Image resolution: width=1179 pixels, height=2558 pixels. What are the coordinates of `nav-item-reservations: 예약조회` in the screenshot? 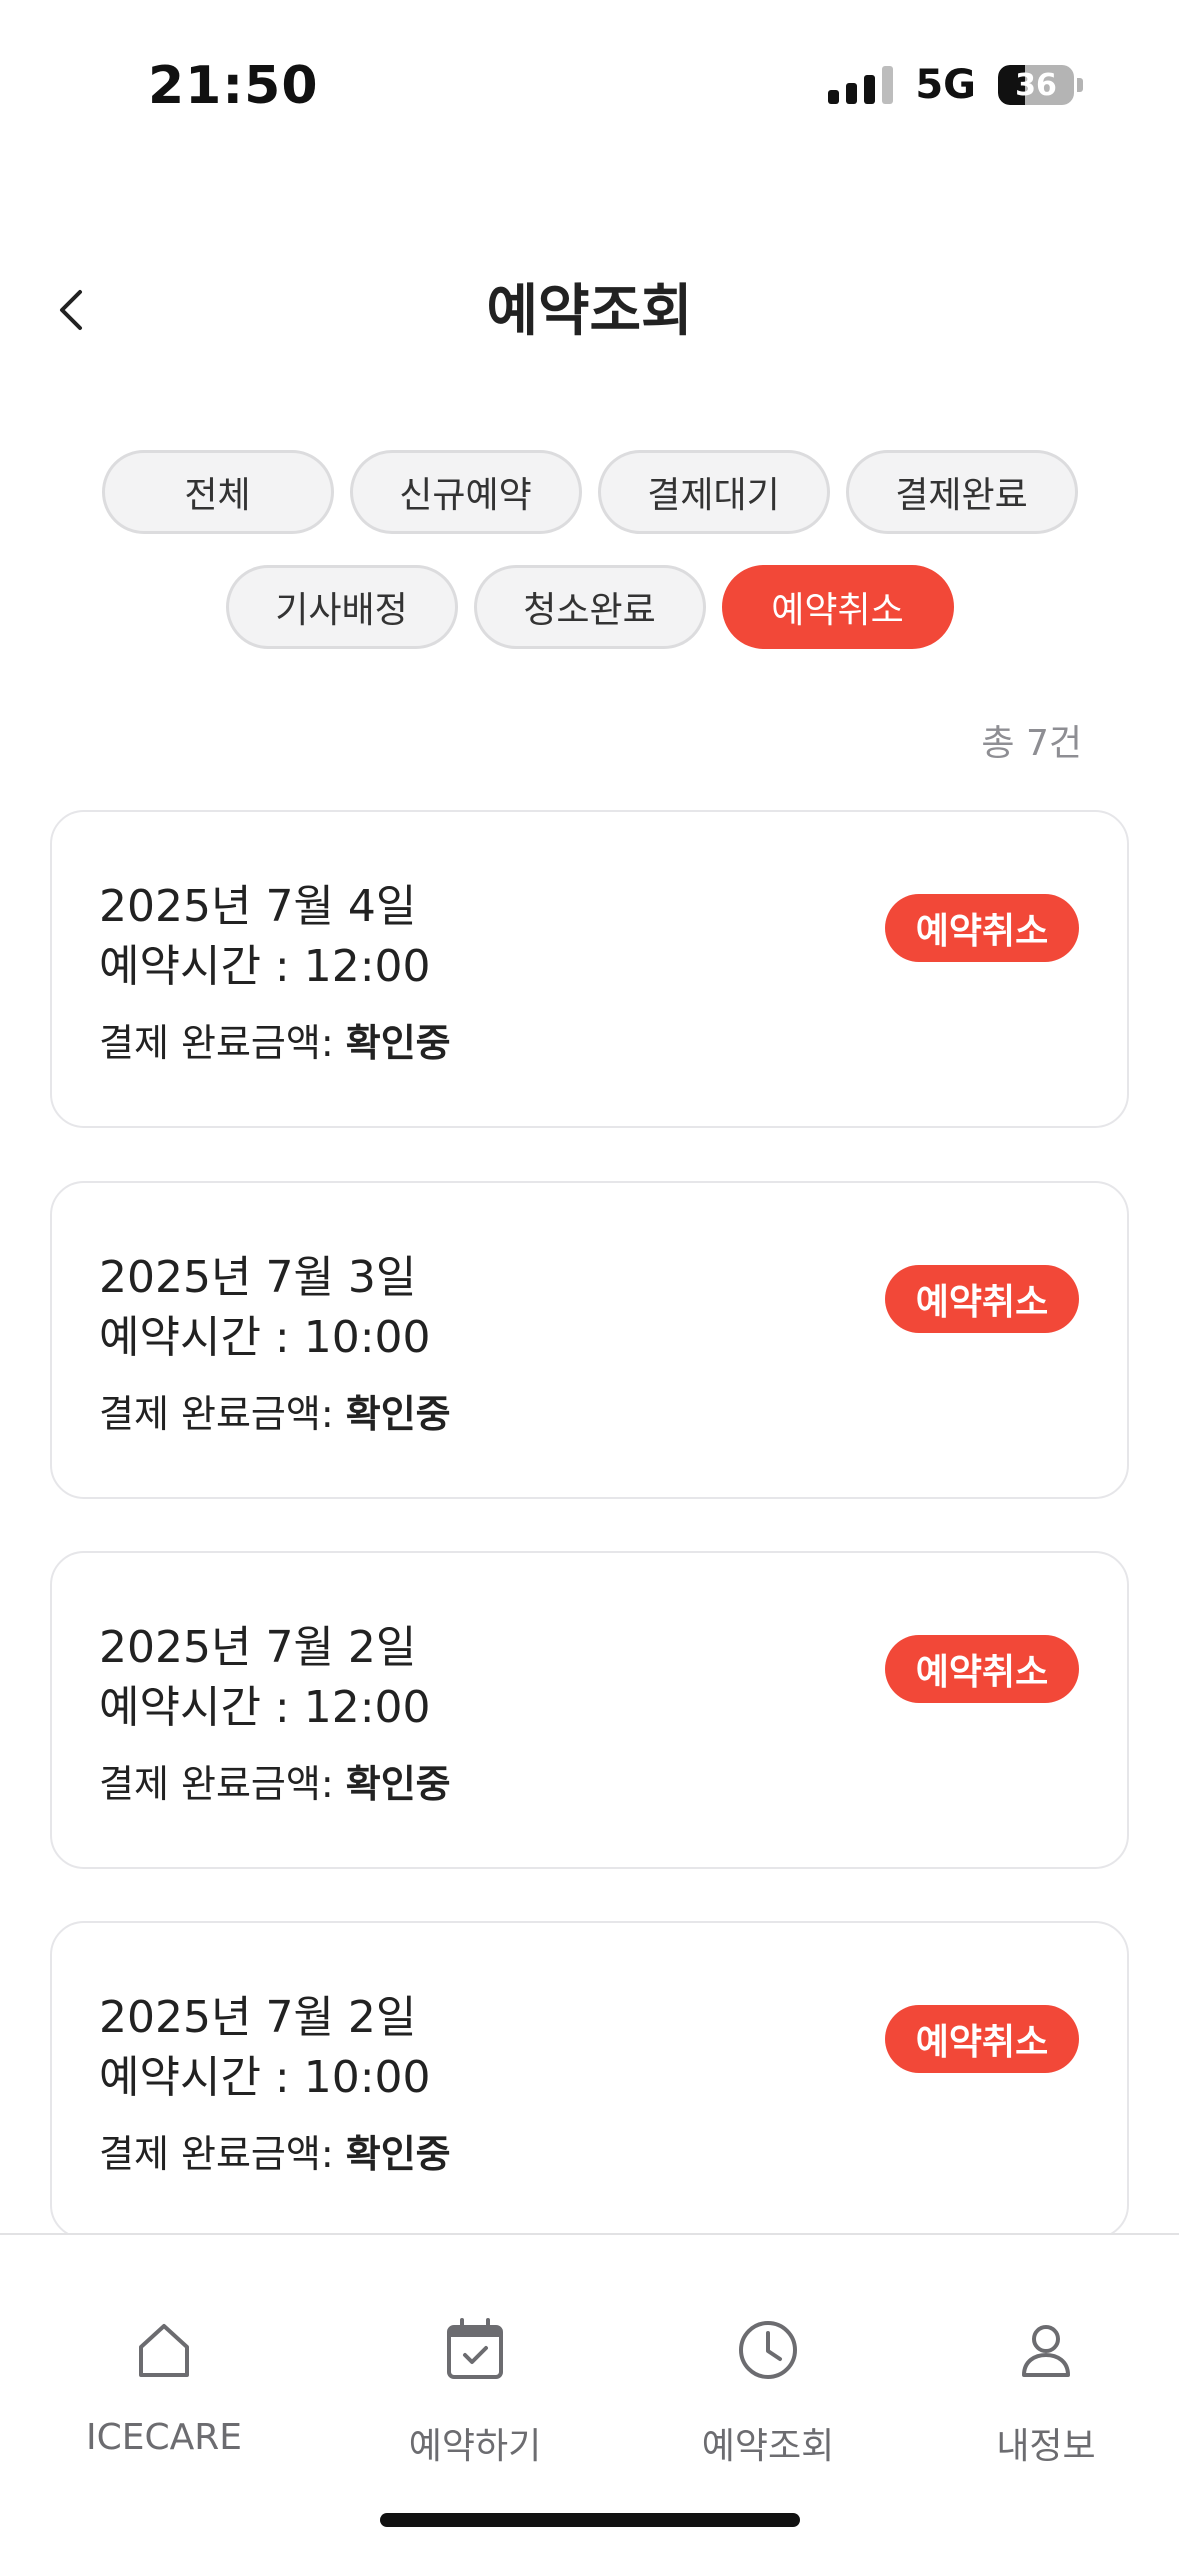 It's located at (768, 2351).